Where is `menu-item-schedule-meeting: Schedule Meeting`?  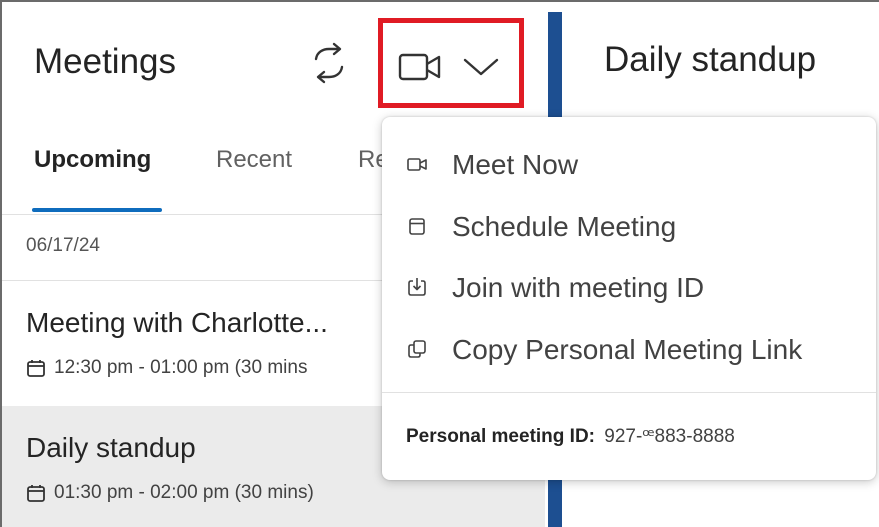 menu-item-schedule-meeting: Schedule Meeting is located at coordinates (629, 226).